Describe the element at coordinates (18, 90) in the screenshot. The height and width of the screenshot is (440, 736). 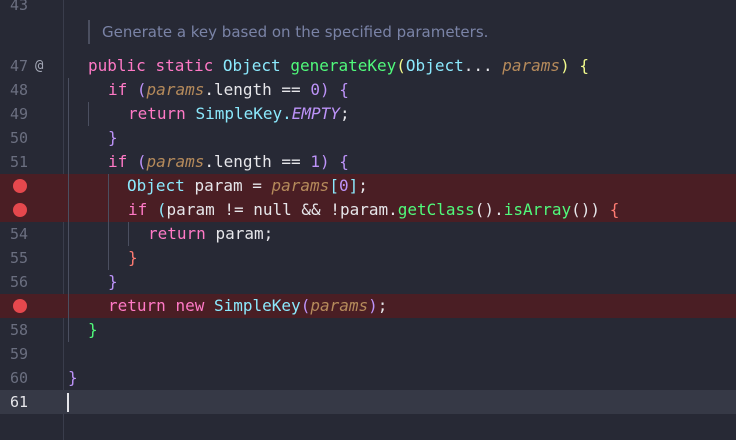
I see `line-number: 48` at that location.